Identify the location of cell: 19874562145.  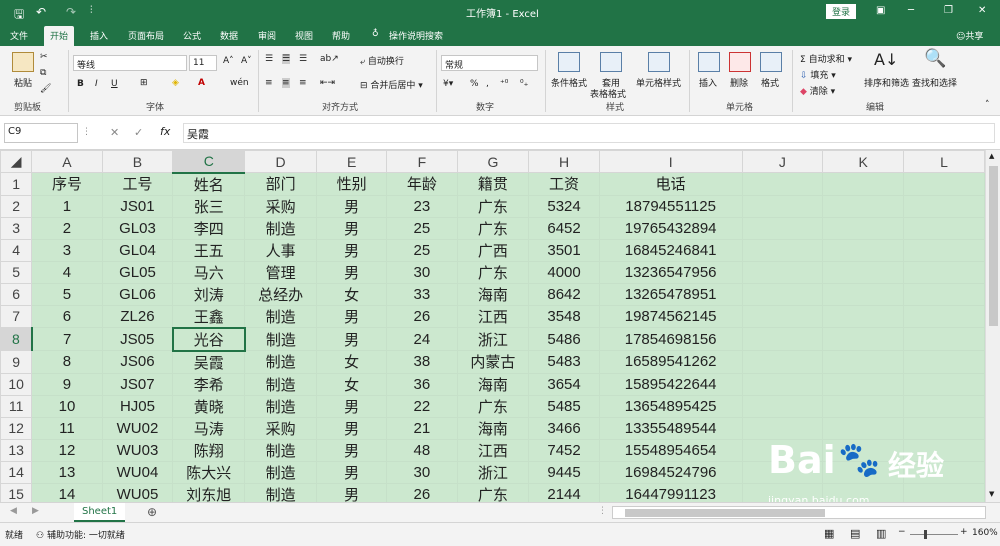
(670, 316).